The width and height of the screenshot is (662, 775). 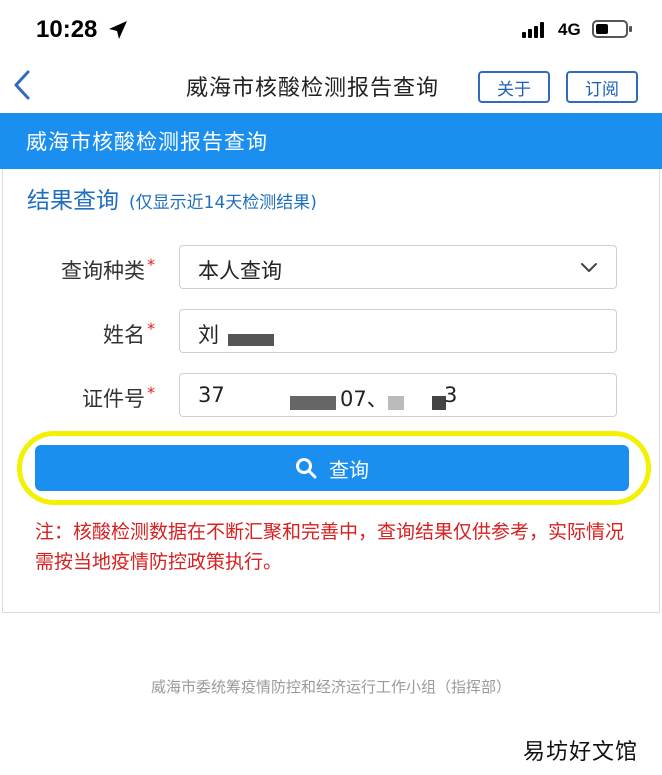 What do you see at coordinates (398, 267) in the screenshot?
I see `query-type-select: 本人查询` at bounding box center [398, 267].